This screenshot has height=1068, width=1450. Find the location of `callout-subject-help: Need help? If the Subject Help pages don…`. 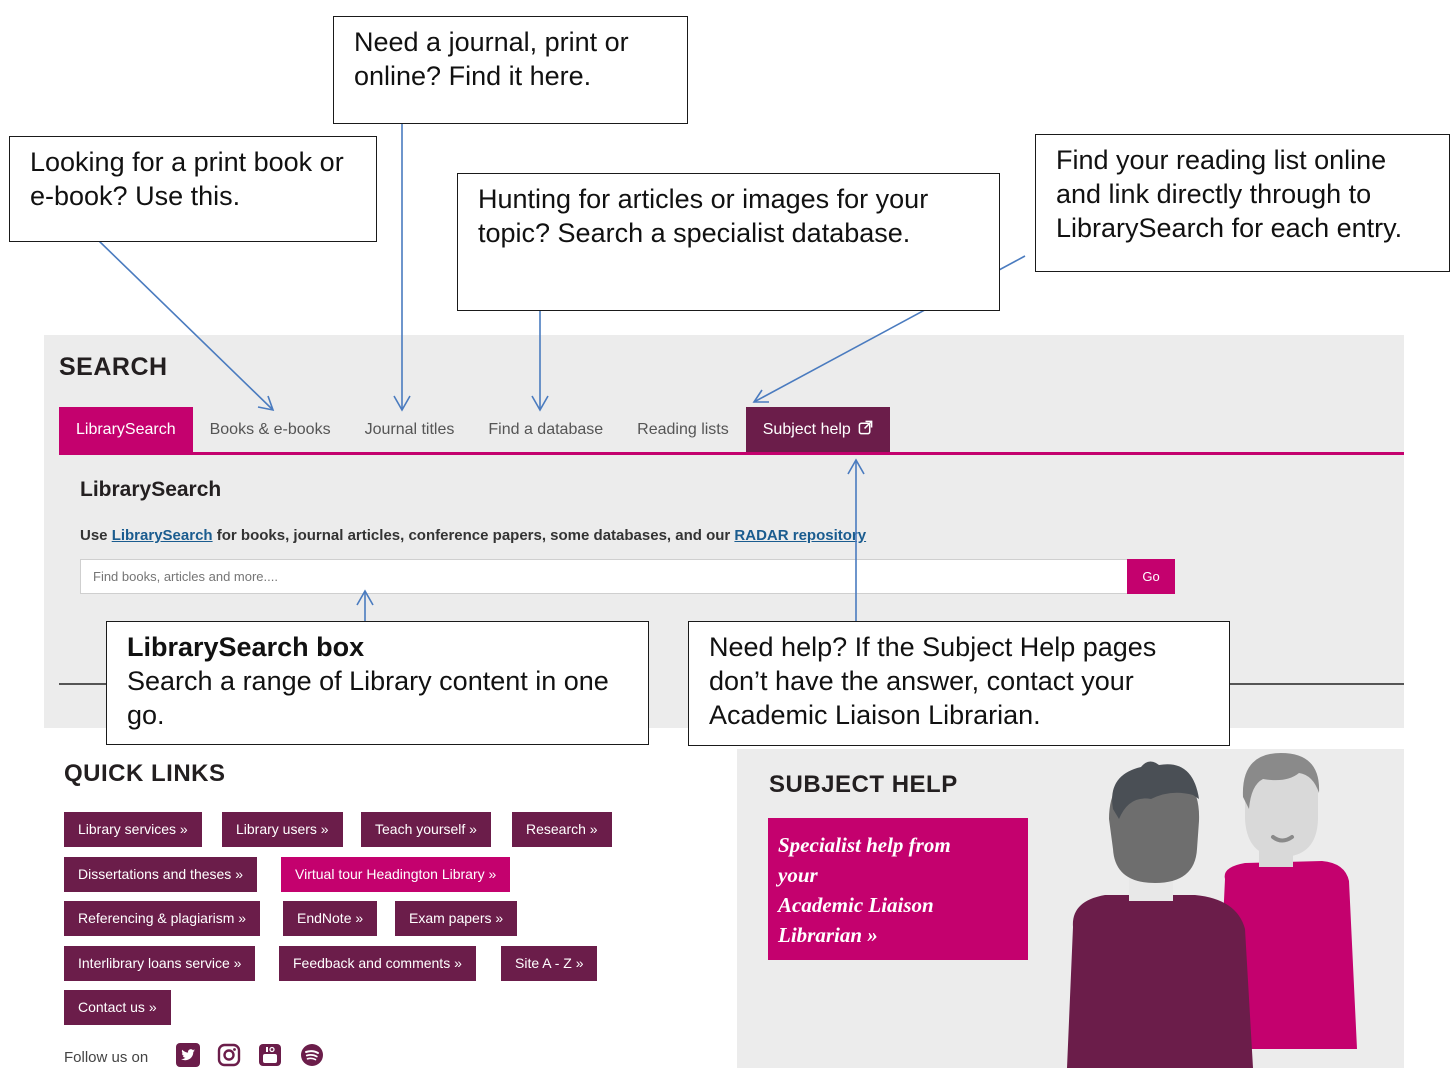

callout-subject-help: Need help? If the Subject Help pages don… is located at coordinates (959, 683).